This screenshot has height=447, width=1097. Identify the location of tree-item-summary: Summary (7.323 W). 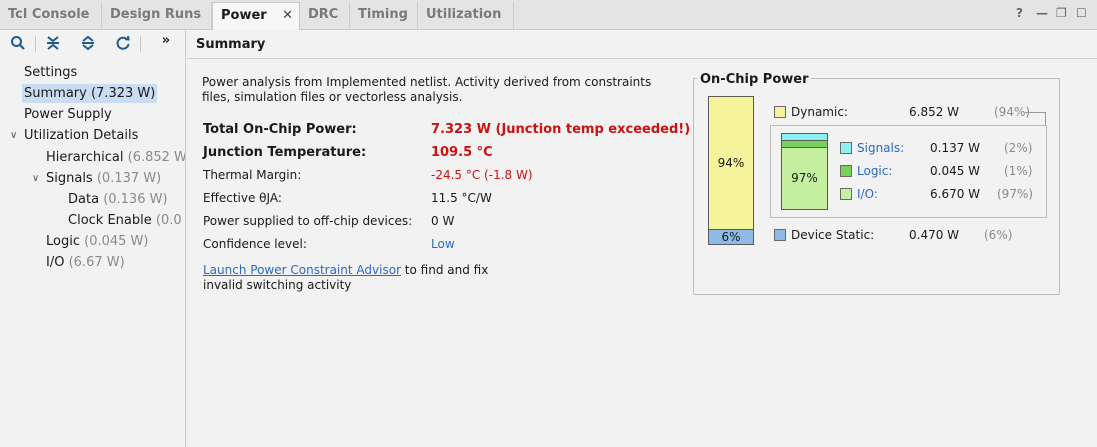
(90, 93).